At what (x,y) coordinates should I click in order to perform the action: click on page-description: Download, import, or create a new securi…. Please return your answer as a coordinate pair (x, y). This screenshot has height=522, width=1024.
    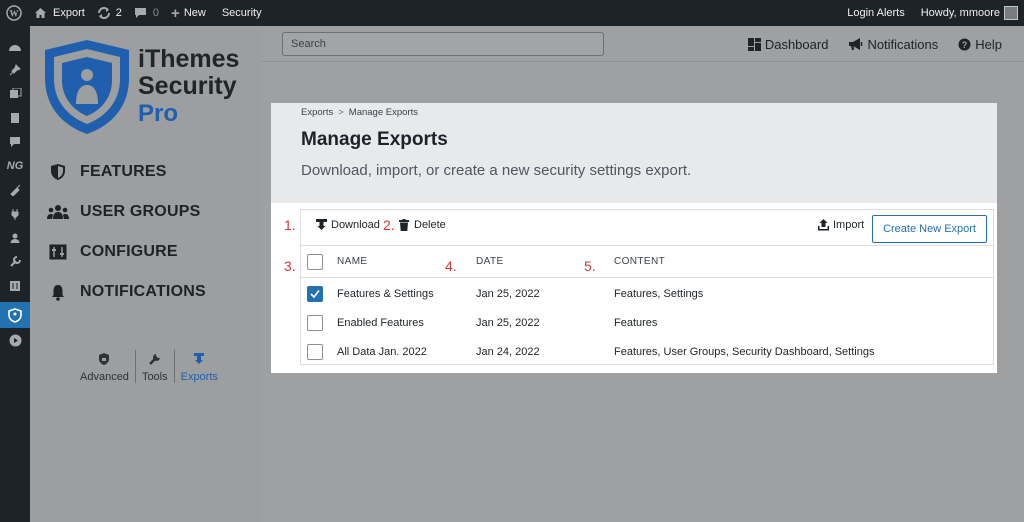
    Looking at the image, I should click on (496, 170).